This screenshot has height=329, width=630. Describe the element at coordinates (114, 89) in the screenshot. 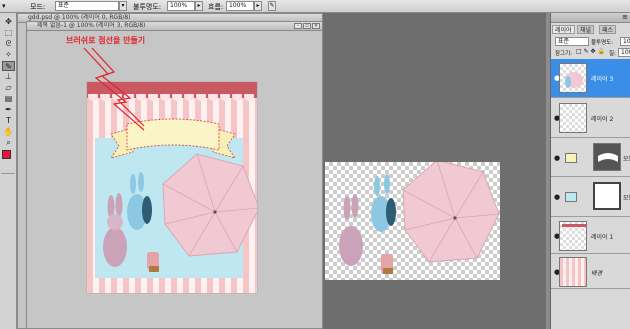

I see `red-lightning` at that location.